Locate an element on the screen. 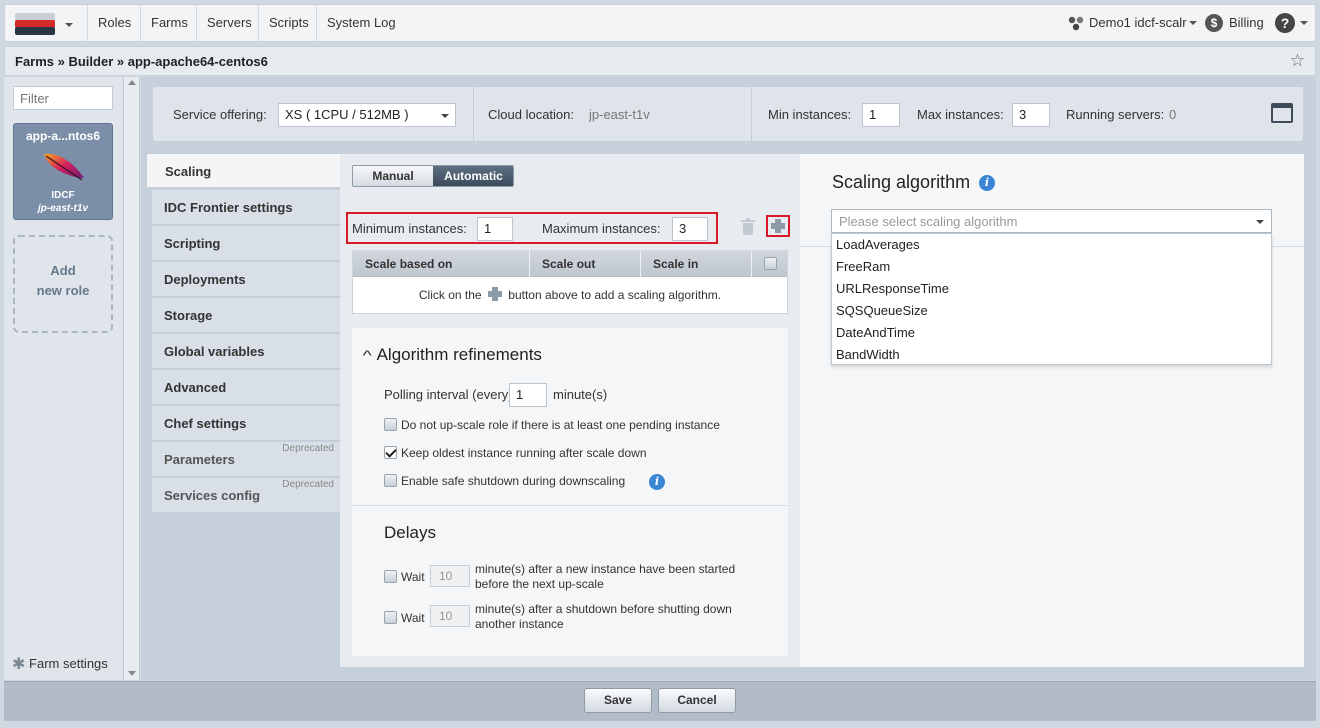  help-icon: ? is located at coordinates (1285, 23).